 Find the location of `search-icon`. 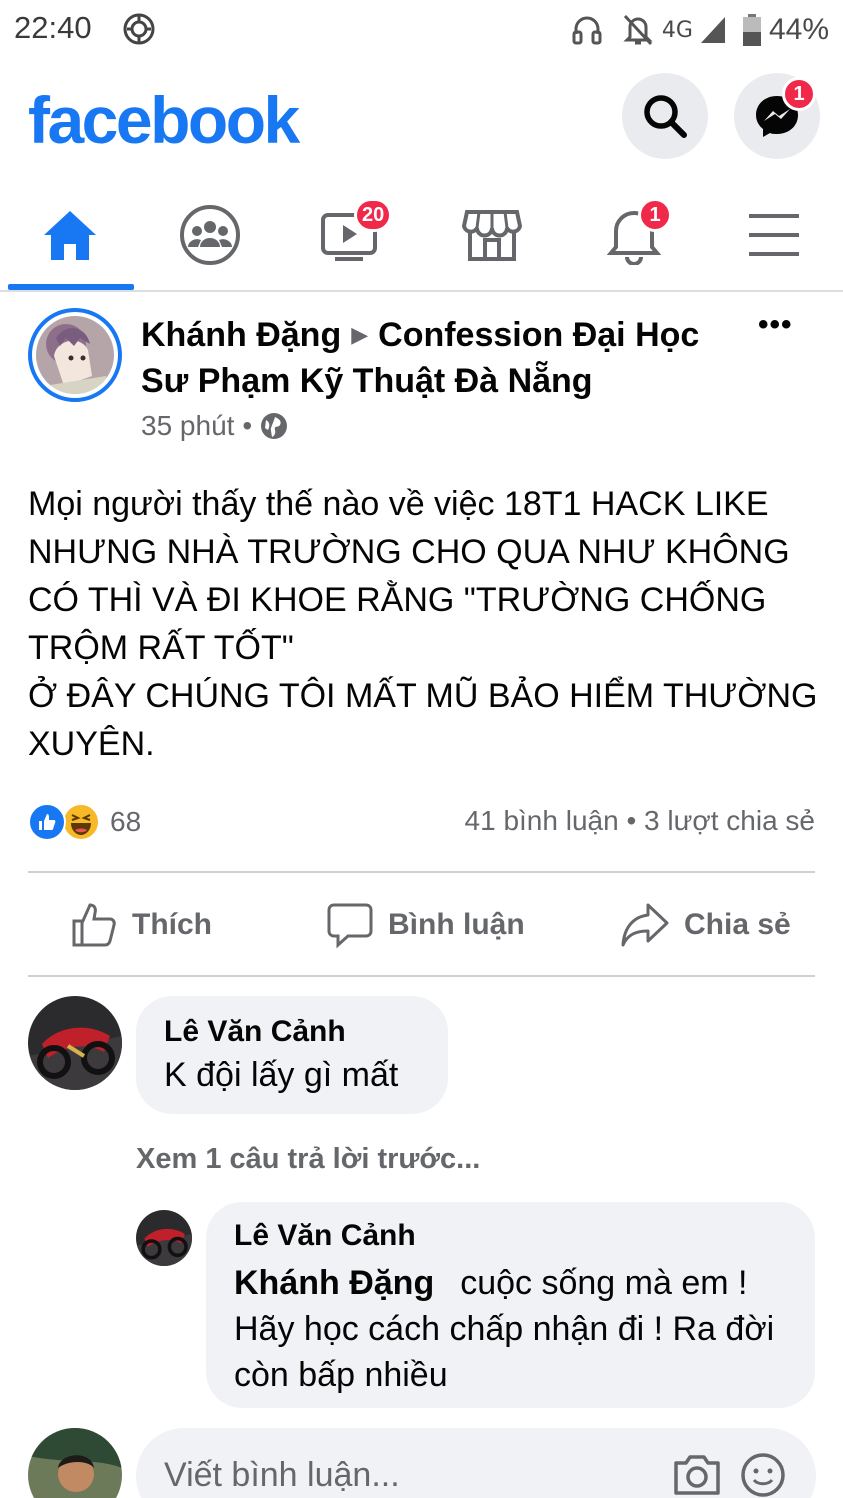

search-icon is located at coordinates (665, 116).